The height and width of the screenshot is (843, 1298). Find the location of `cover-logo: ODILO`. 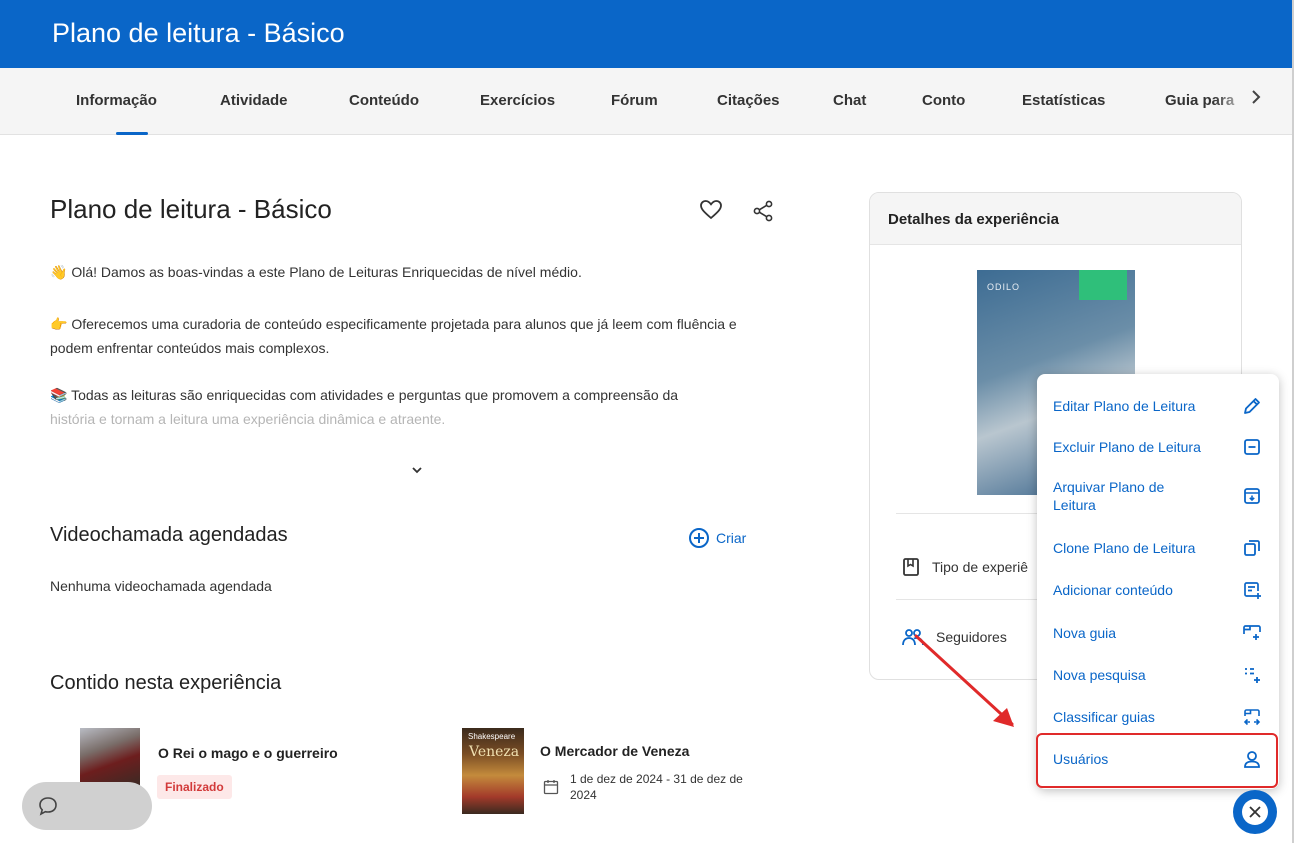

cover-logo: ODILO is located at coordinates (1004, 287).